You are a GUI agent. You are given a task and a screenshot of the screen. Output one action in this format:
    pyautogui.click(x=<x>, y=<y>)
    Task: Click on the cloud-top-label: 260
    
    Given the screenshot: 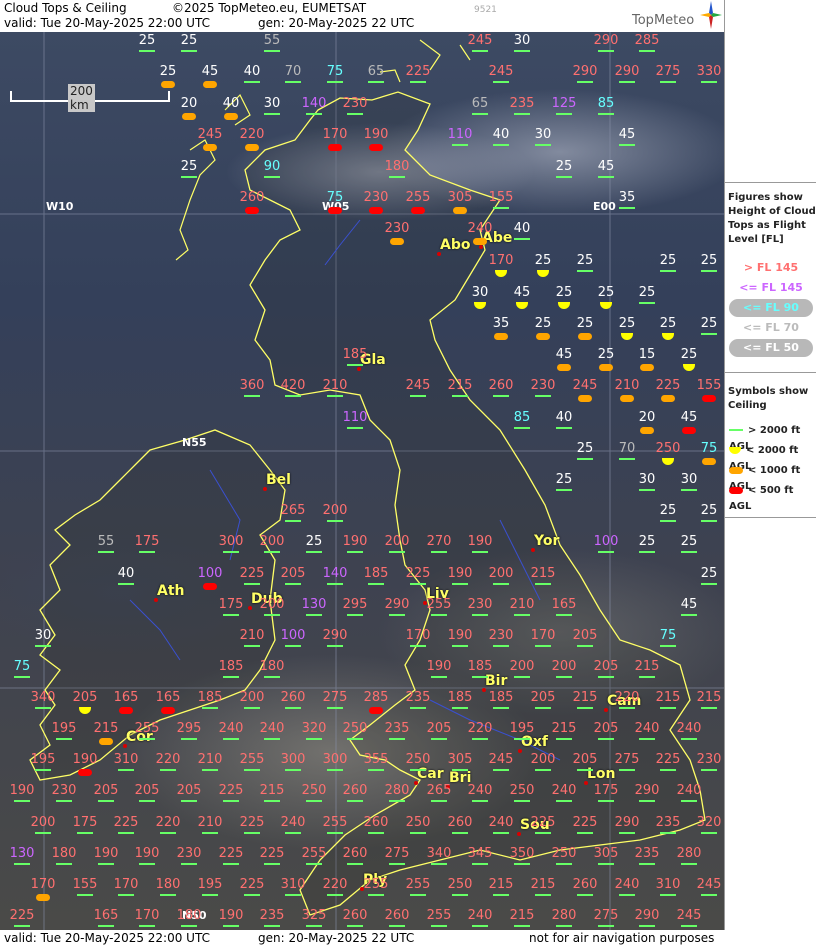 What is the action you would take?
    pyautogui.click(x=252, y=198)
    